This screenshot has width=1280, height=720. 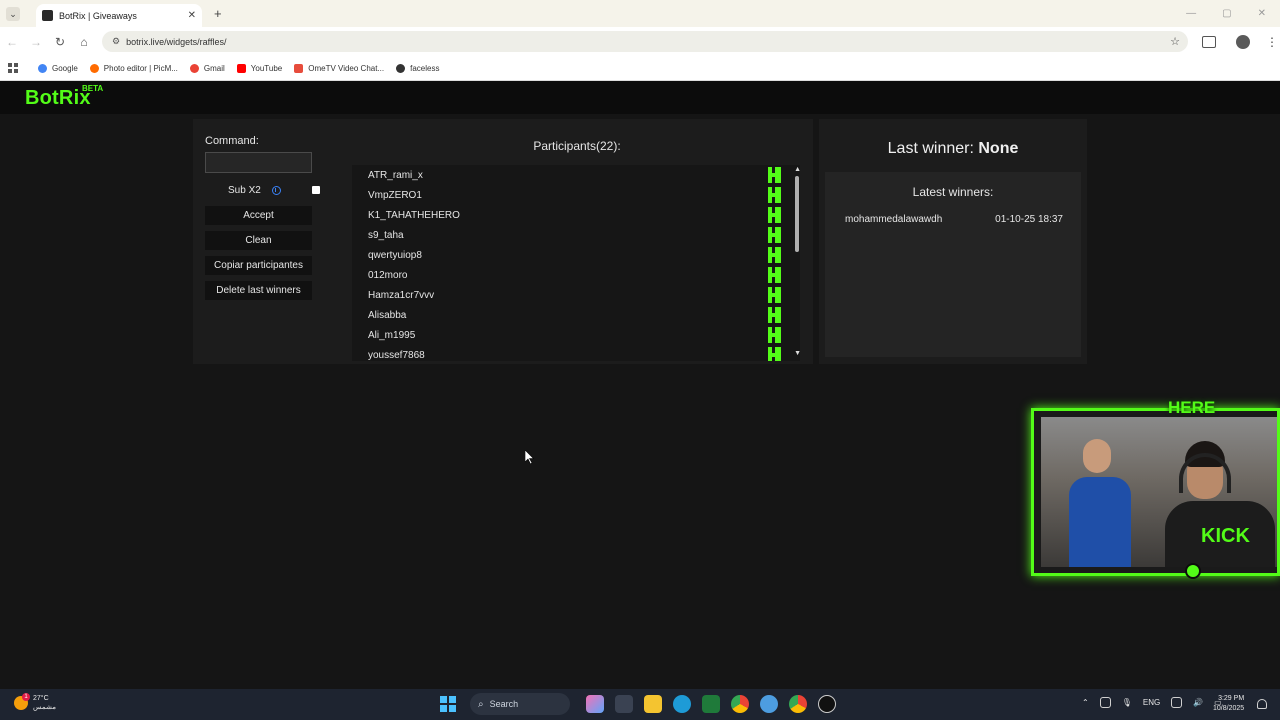 What do you see at coordinates (395, 175) in the screenshot?
I see `participant-name: ATR_rami_x` at bounding box center [395, 175].